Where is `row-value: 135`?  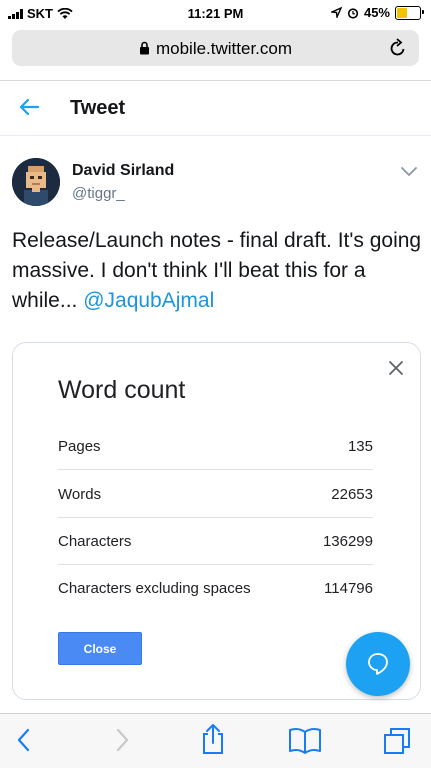 row-value: 135 is located at coordinates (360, 446).